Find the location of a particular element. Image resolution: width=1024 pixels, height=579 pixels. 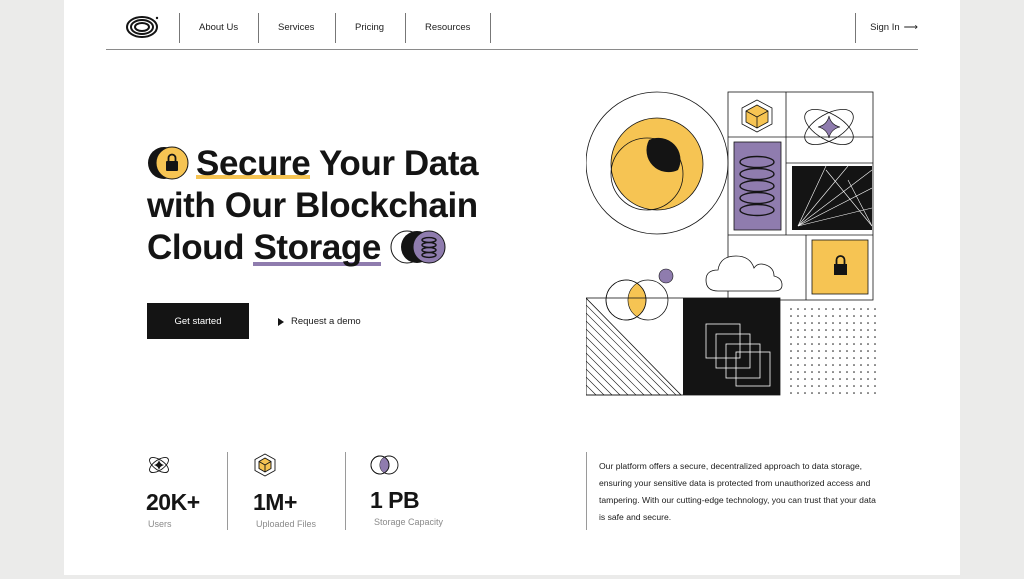

nav-link-services: Services is located at coordinates (296, 27).